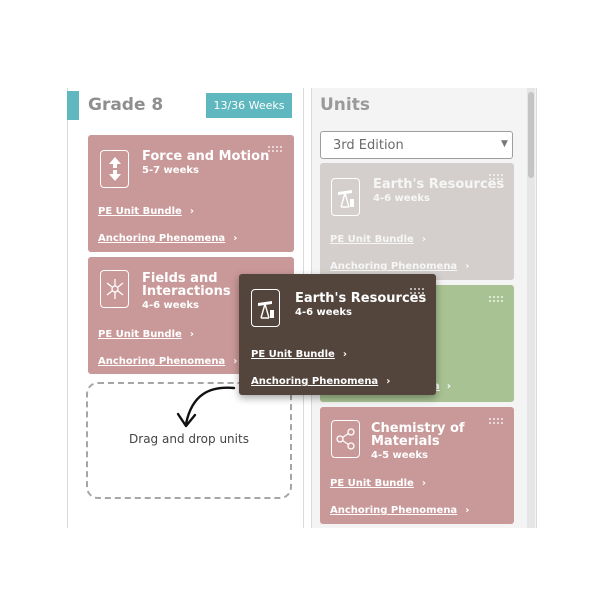 The width and height of the screenshot is (600, 600). Describe the element at coordinates (170, 170) in the screenshot. I see `card-weeks: 5-7 weeks` at that location.